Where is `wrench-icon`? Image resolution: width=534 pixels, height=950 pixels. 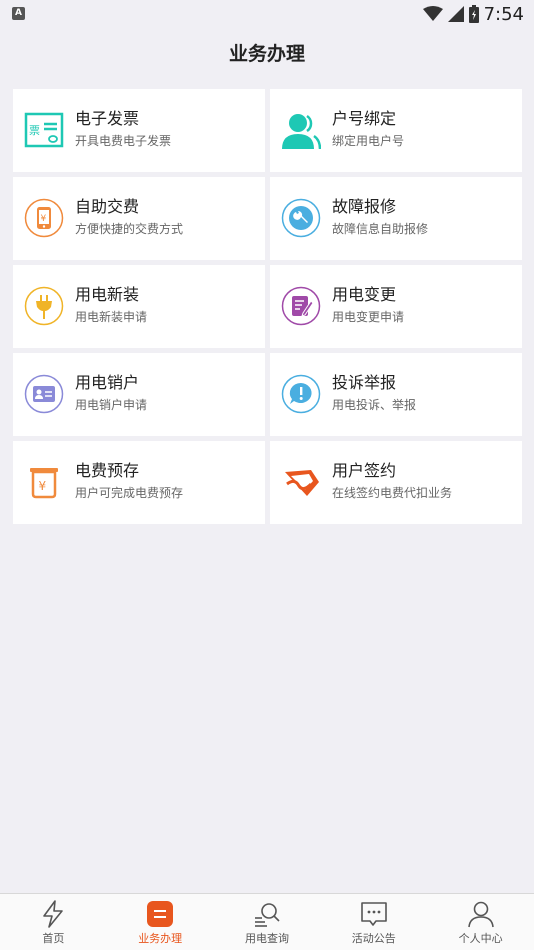 wrench-icon is located at coordinates (301, 218).